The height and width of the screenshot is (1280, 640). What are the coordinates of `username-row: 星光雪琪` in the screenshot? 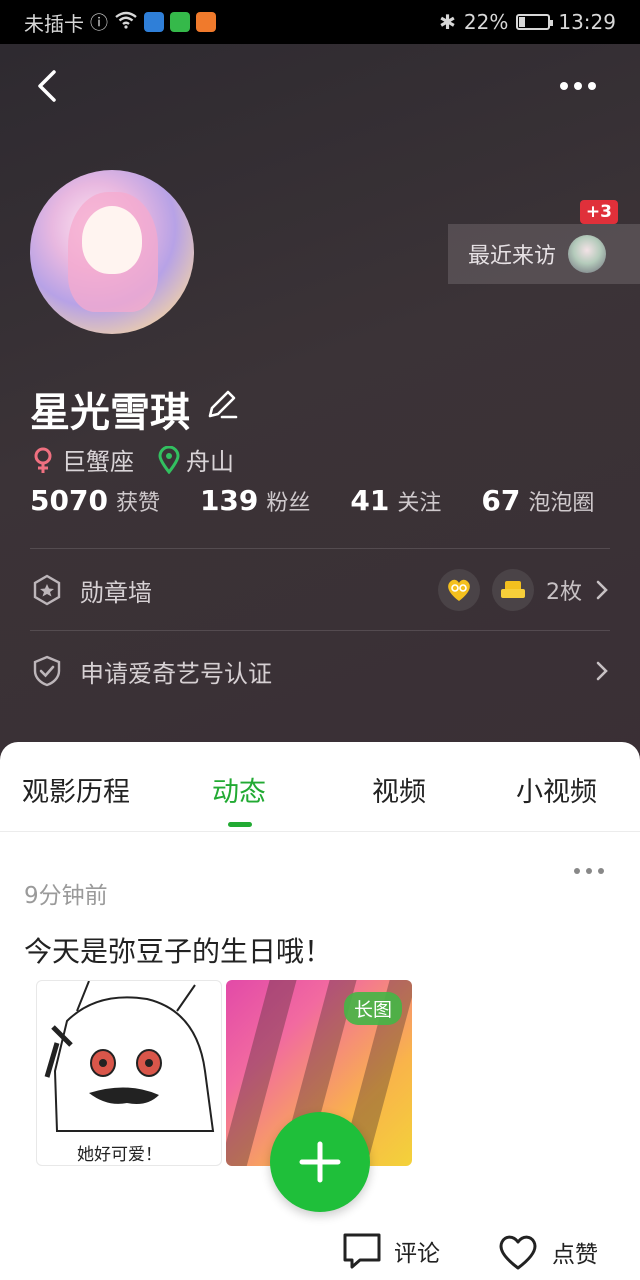 It's located at (135, 409).